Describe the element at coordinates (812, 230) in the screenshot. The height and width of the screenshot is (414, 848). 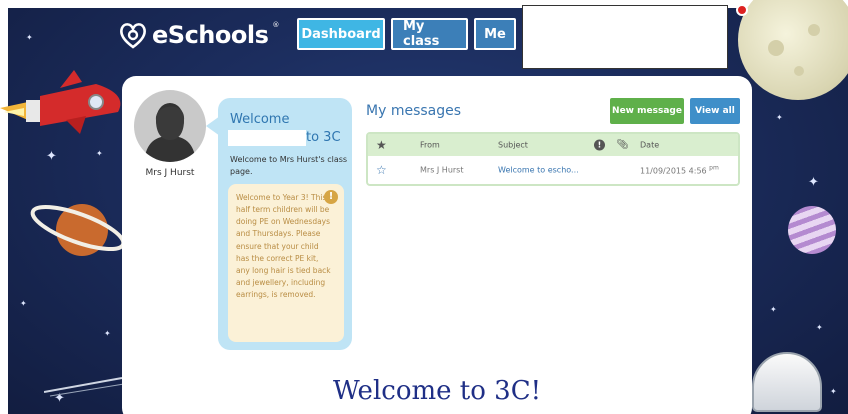
I see `purple-planet-illustration` at that location.